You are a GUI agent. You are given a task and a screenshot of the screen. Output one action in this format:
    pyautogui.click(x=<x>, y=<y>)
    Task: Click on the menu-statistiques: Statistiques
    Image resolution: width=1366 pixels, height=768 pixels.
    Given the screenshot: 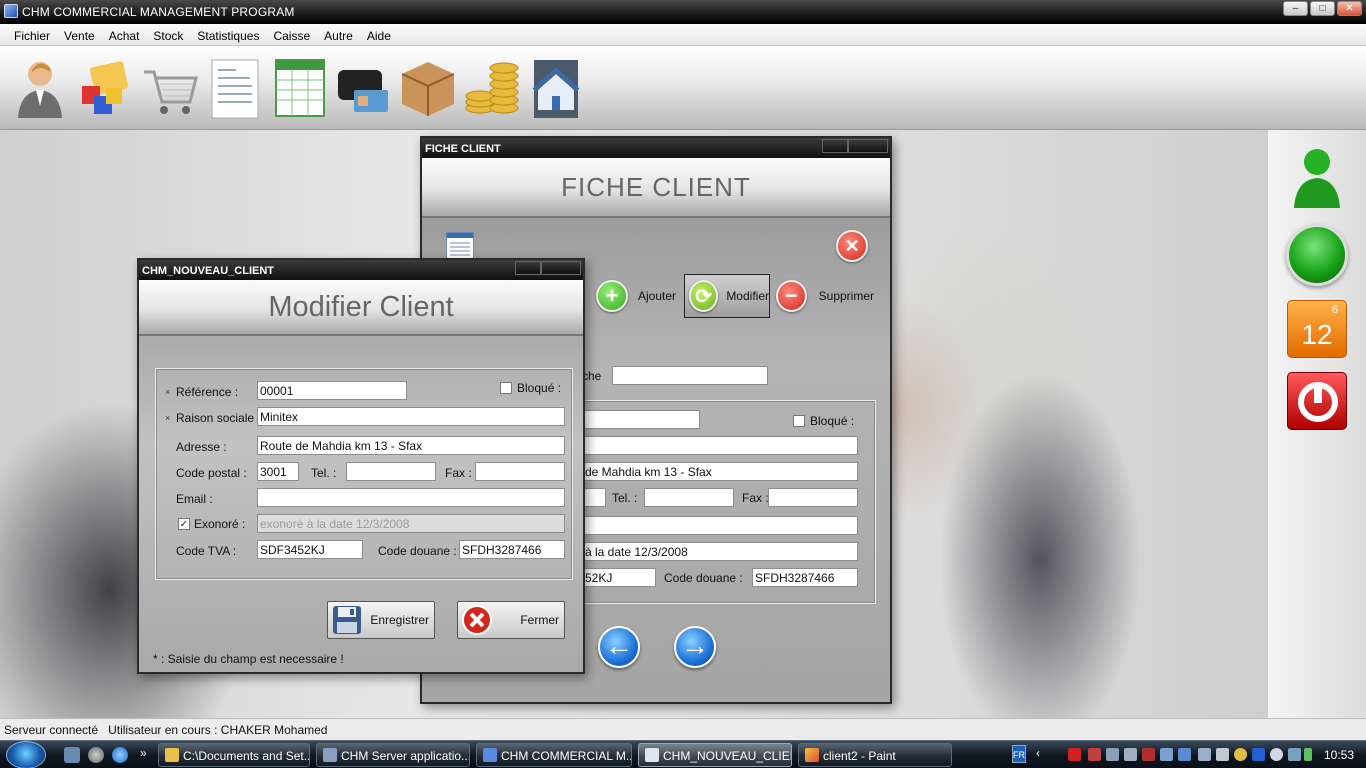 What is the action you would take?
    pyautogui.click(x=228, y=34)
    